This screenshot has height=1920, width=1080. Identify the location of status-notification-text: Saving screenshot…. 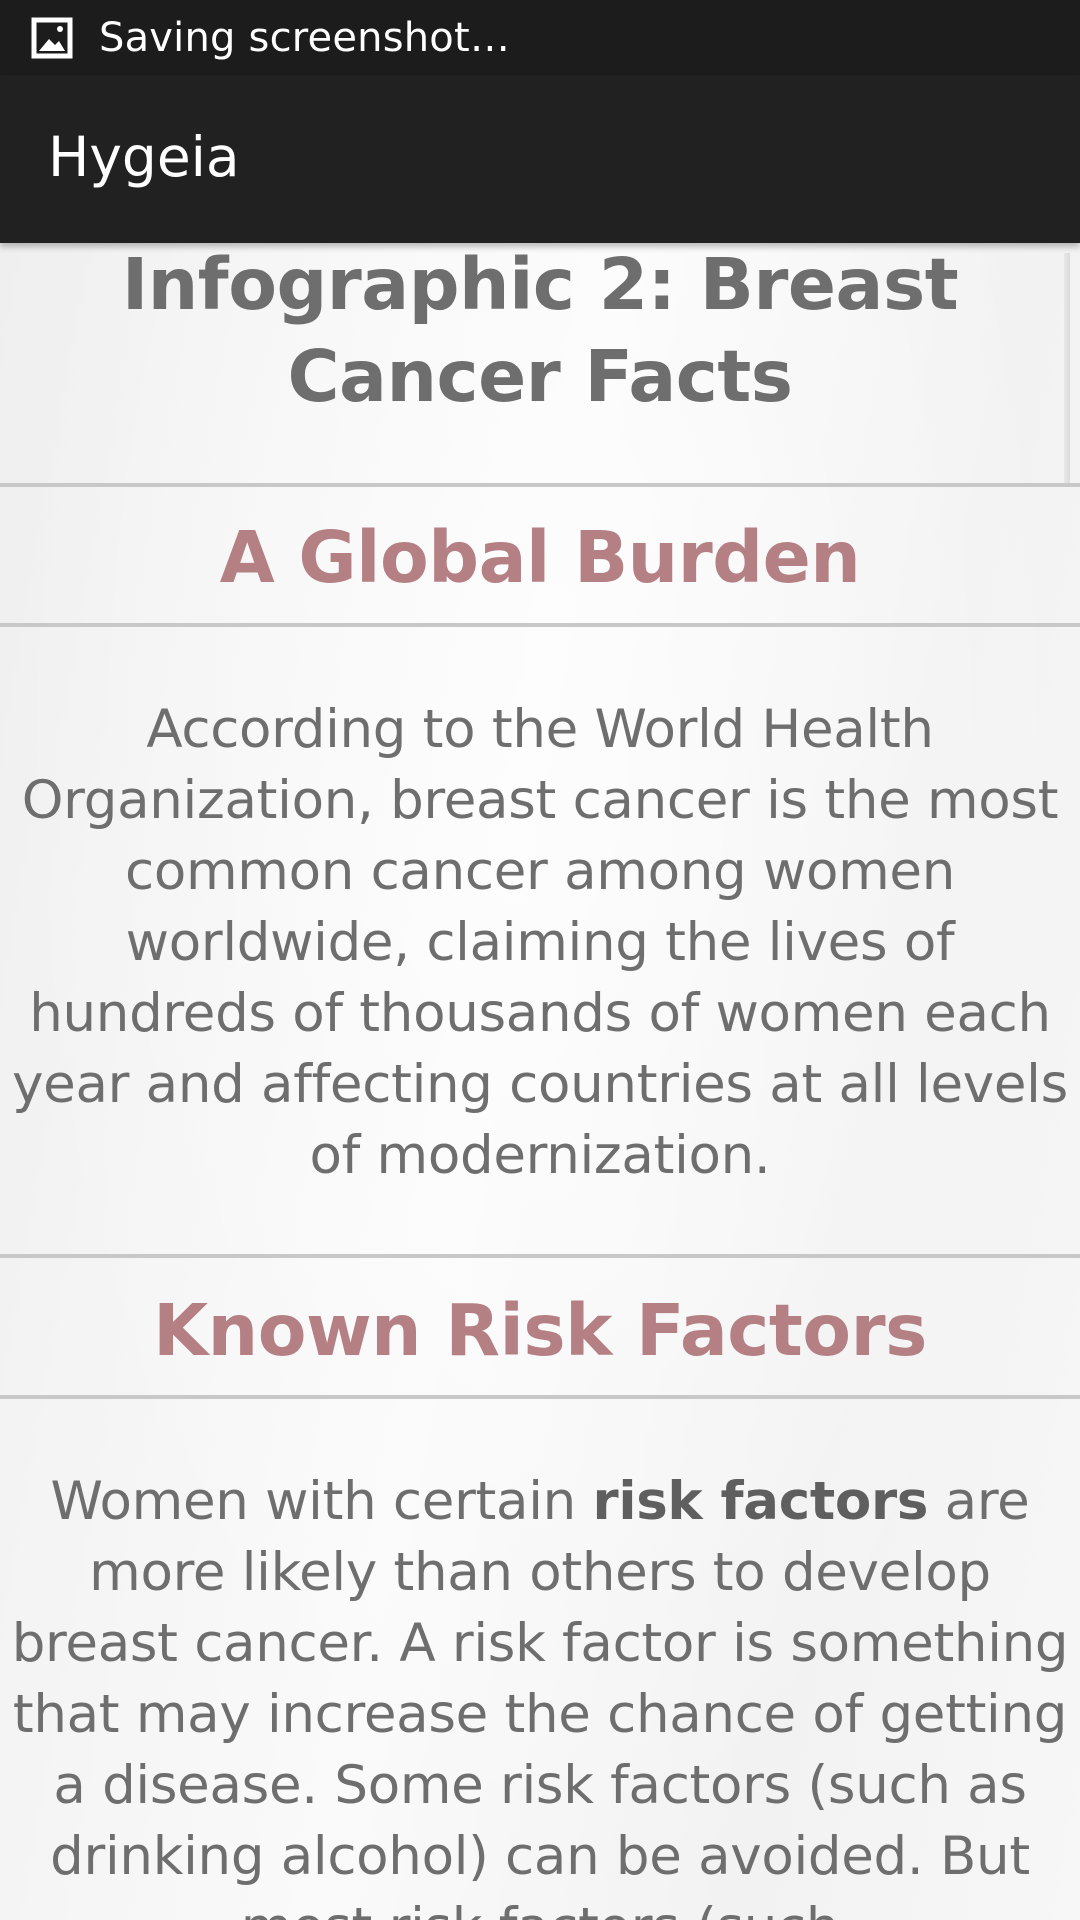
(305, 37).